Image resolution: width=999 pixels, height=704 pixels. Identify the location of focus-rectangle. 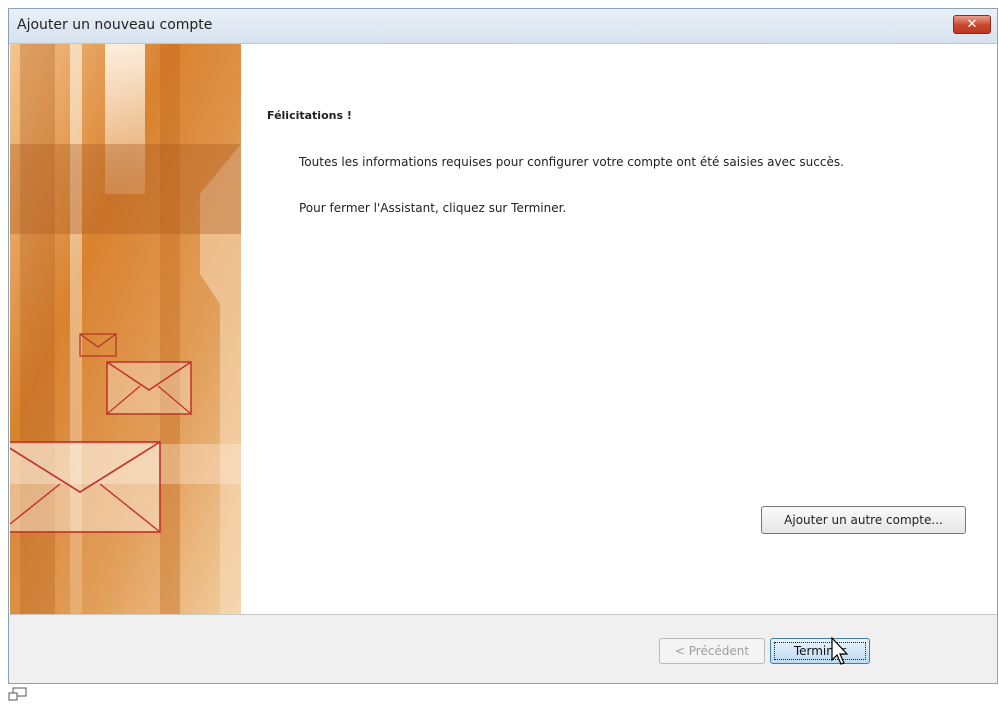
(820, 651).